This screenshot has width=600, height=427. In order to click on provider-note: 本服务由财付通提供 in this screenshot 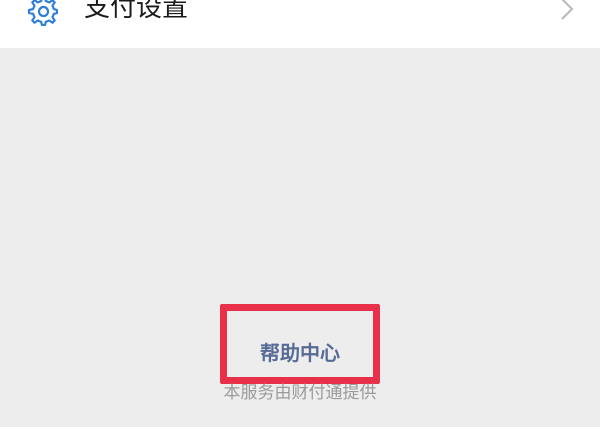, I will do `click(300, 393)`.